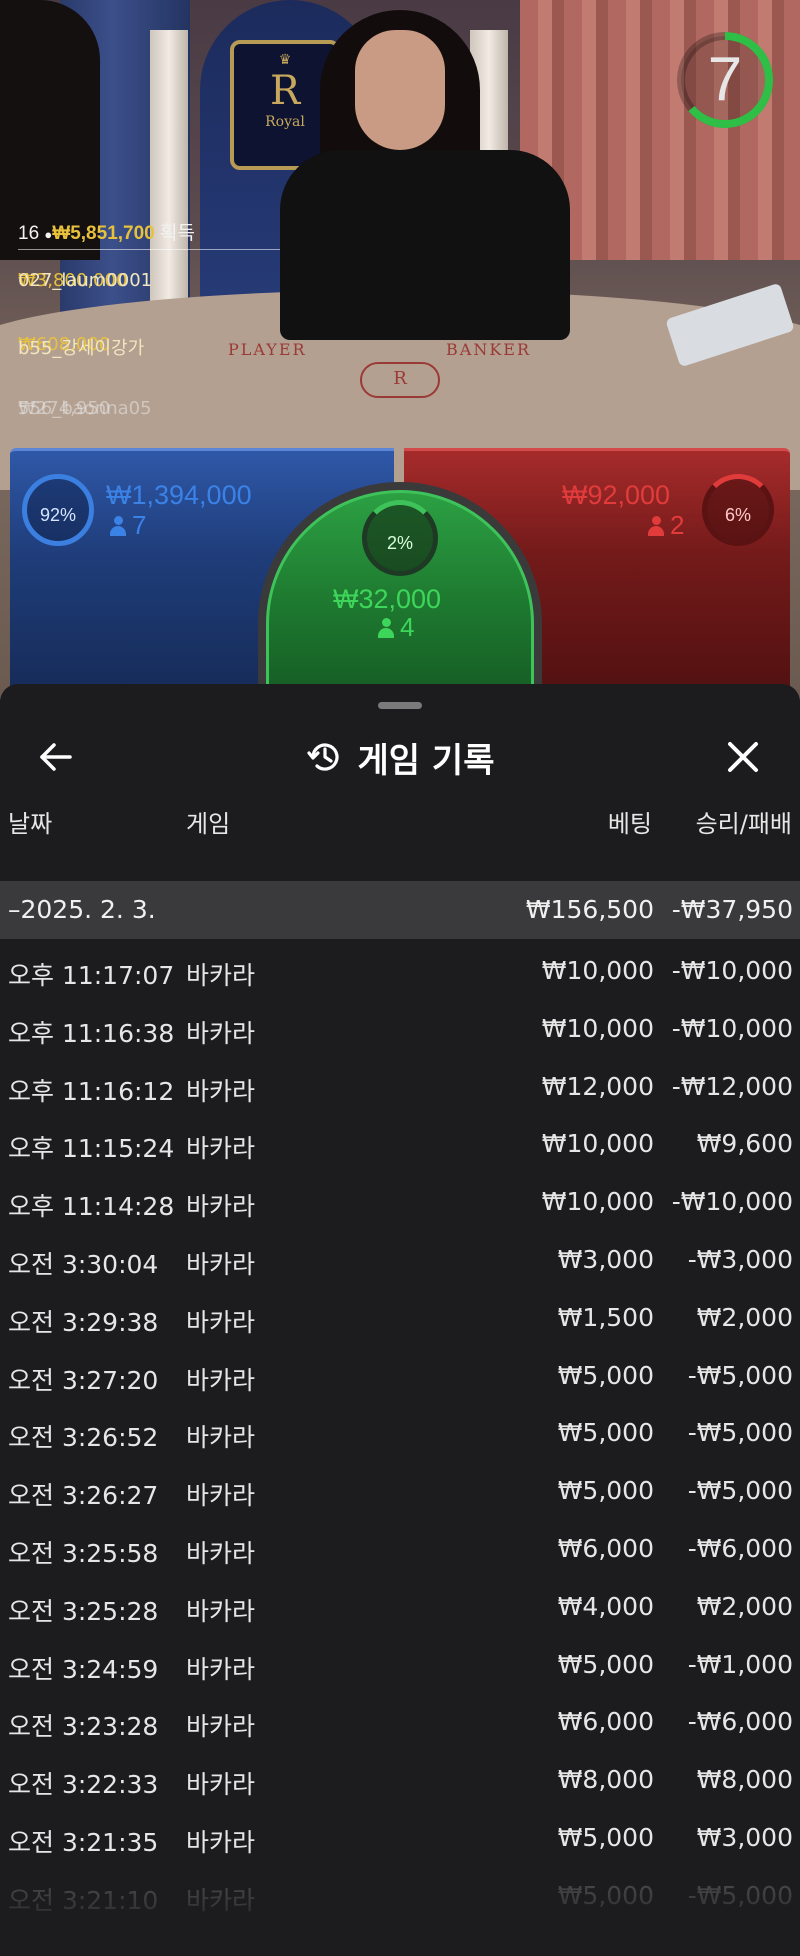 The width and height of the screenshot is (800, 1956). I want to click on history-row: 오전 3:22:33 바카라 ₩8,000 ₩8,000, so click(400, 1780).